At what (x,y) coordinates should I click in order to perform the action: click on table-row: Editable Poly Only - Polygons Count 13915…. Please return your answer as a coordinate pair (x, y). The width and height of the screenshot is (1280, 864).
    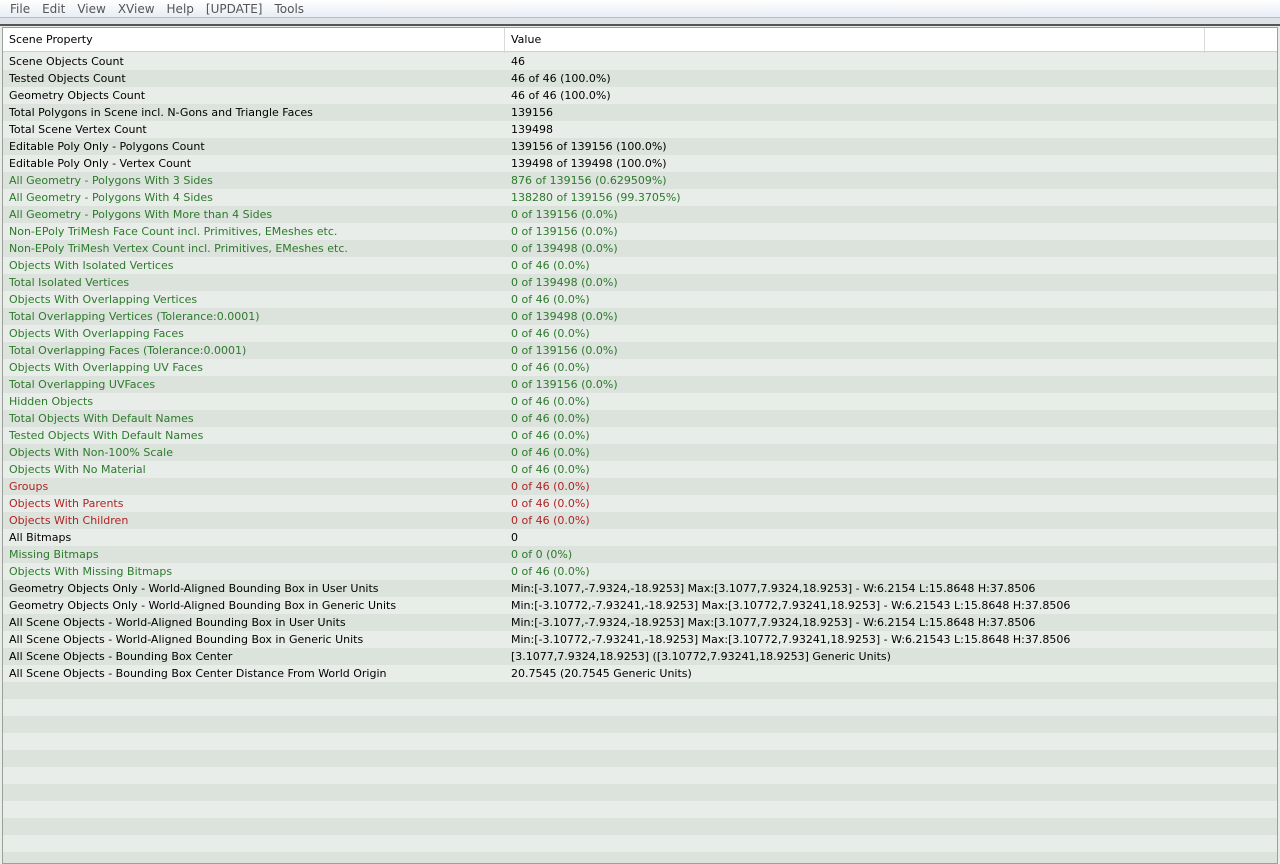
    Looking at the image, I should click on (640, 146).